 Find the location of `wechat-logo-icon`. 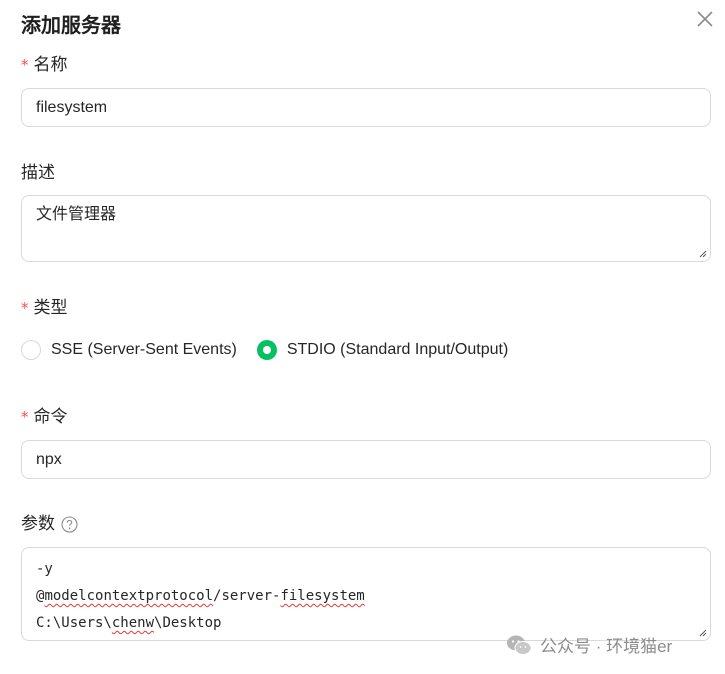

wechat-logo-icon is located at coordinates (519, 645).